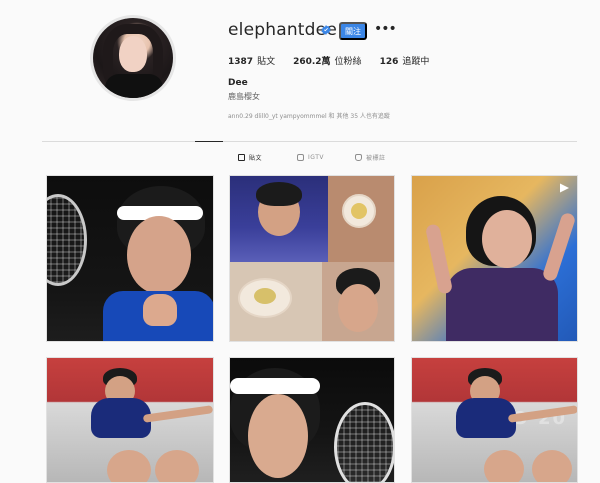 The image size is (600, 483). Describe the element at coordinates (309, 141) in the screenshot. I see `profile-divider` at that location.